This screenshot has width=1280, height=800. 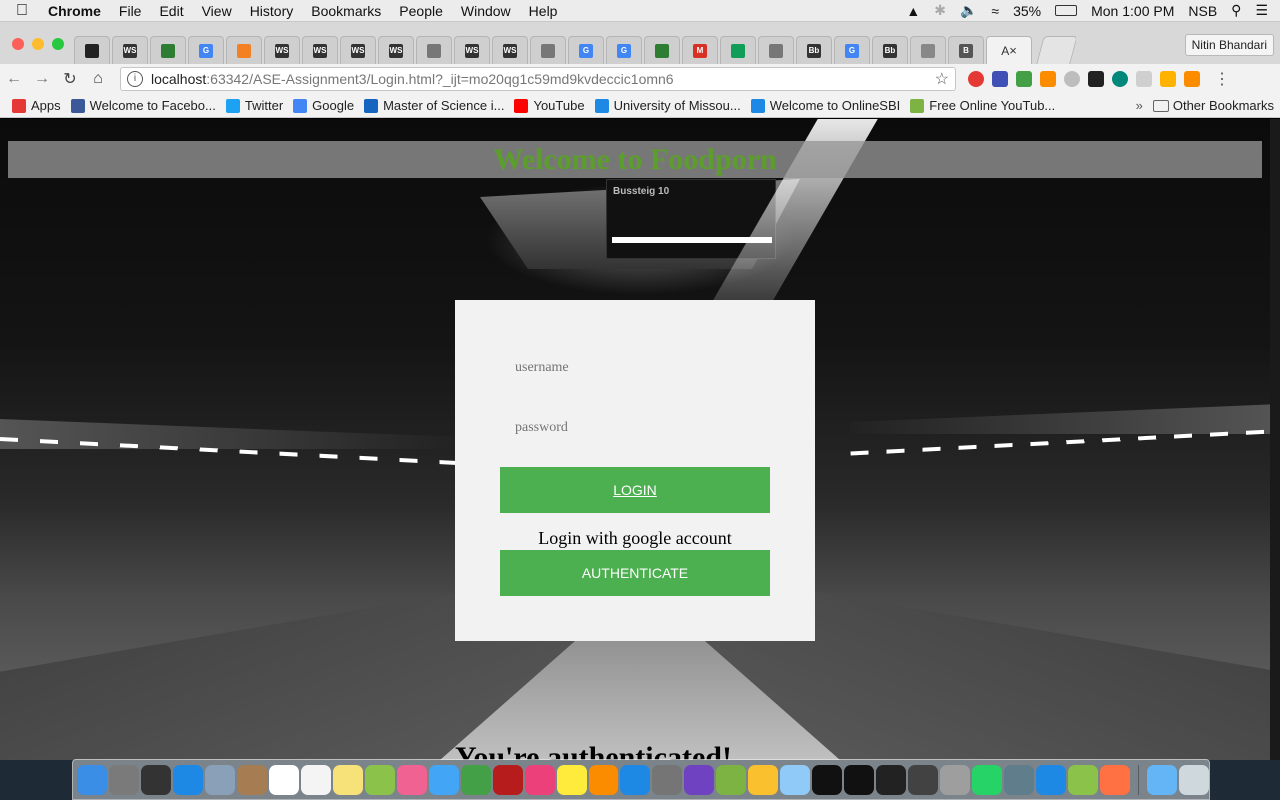 I want to click on mission-control-icon, so click(x=155, y=779).